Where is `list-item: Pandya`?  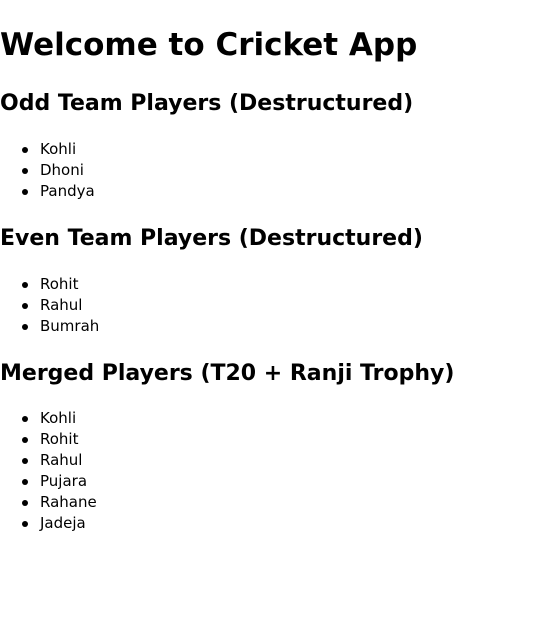 list-item: Pandya is located at coordinates (58, 191).